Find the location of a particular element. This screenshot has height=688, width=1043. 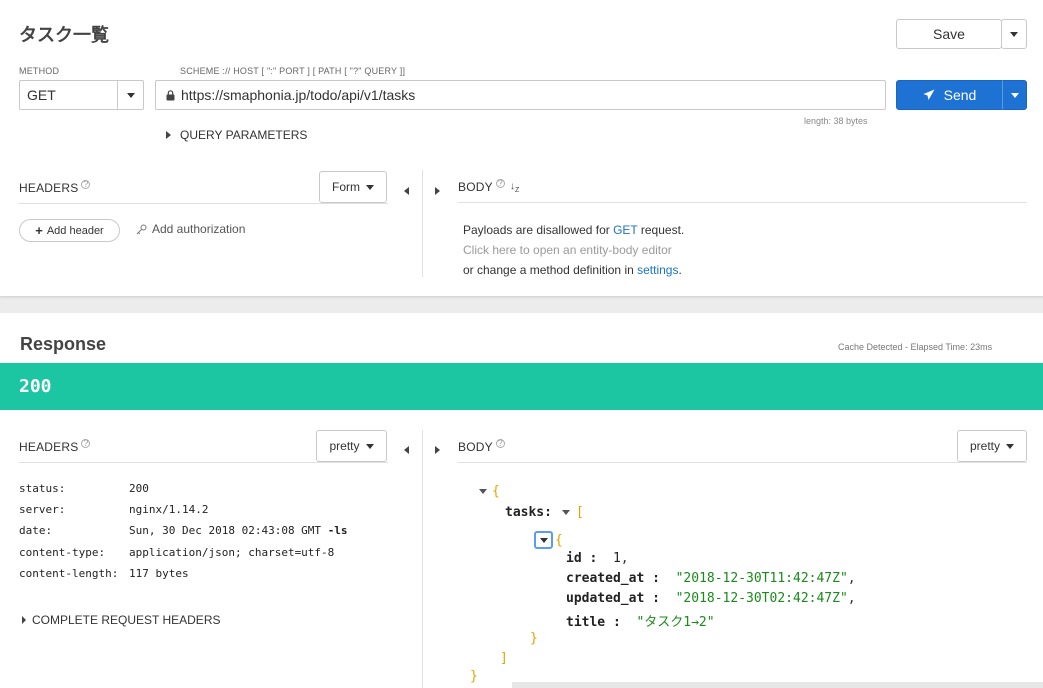

request-title: タスク一覧 is located at coordinates (64, 35).